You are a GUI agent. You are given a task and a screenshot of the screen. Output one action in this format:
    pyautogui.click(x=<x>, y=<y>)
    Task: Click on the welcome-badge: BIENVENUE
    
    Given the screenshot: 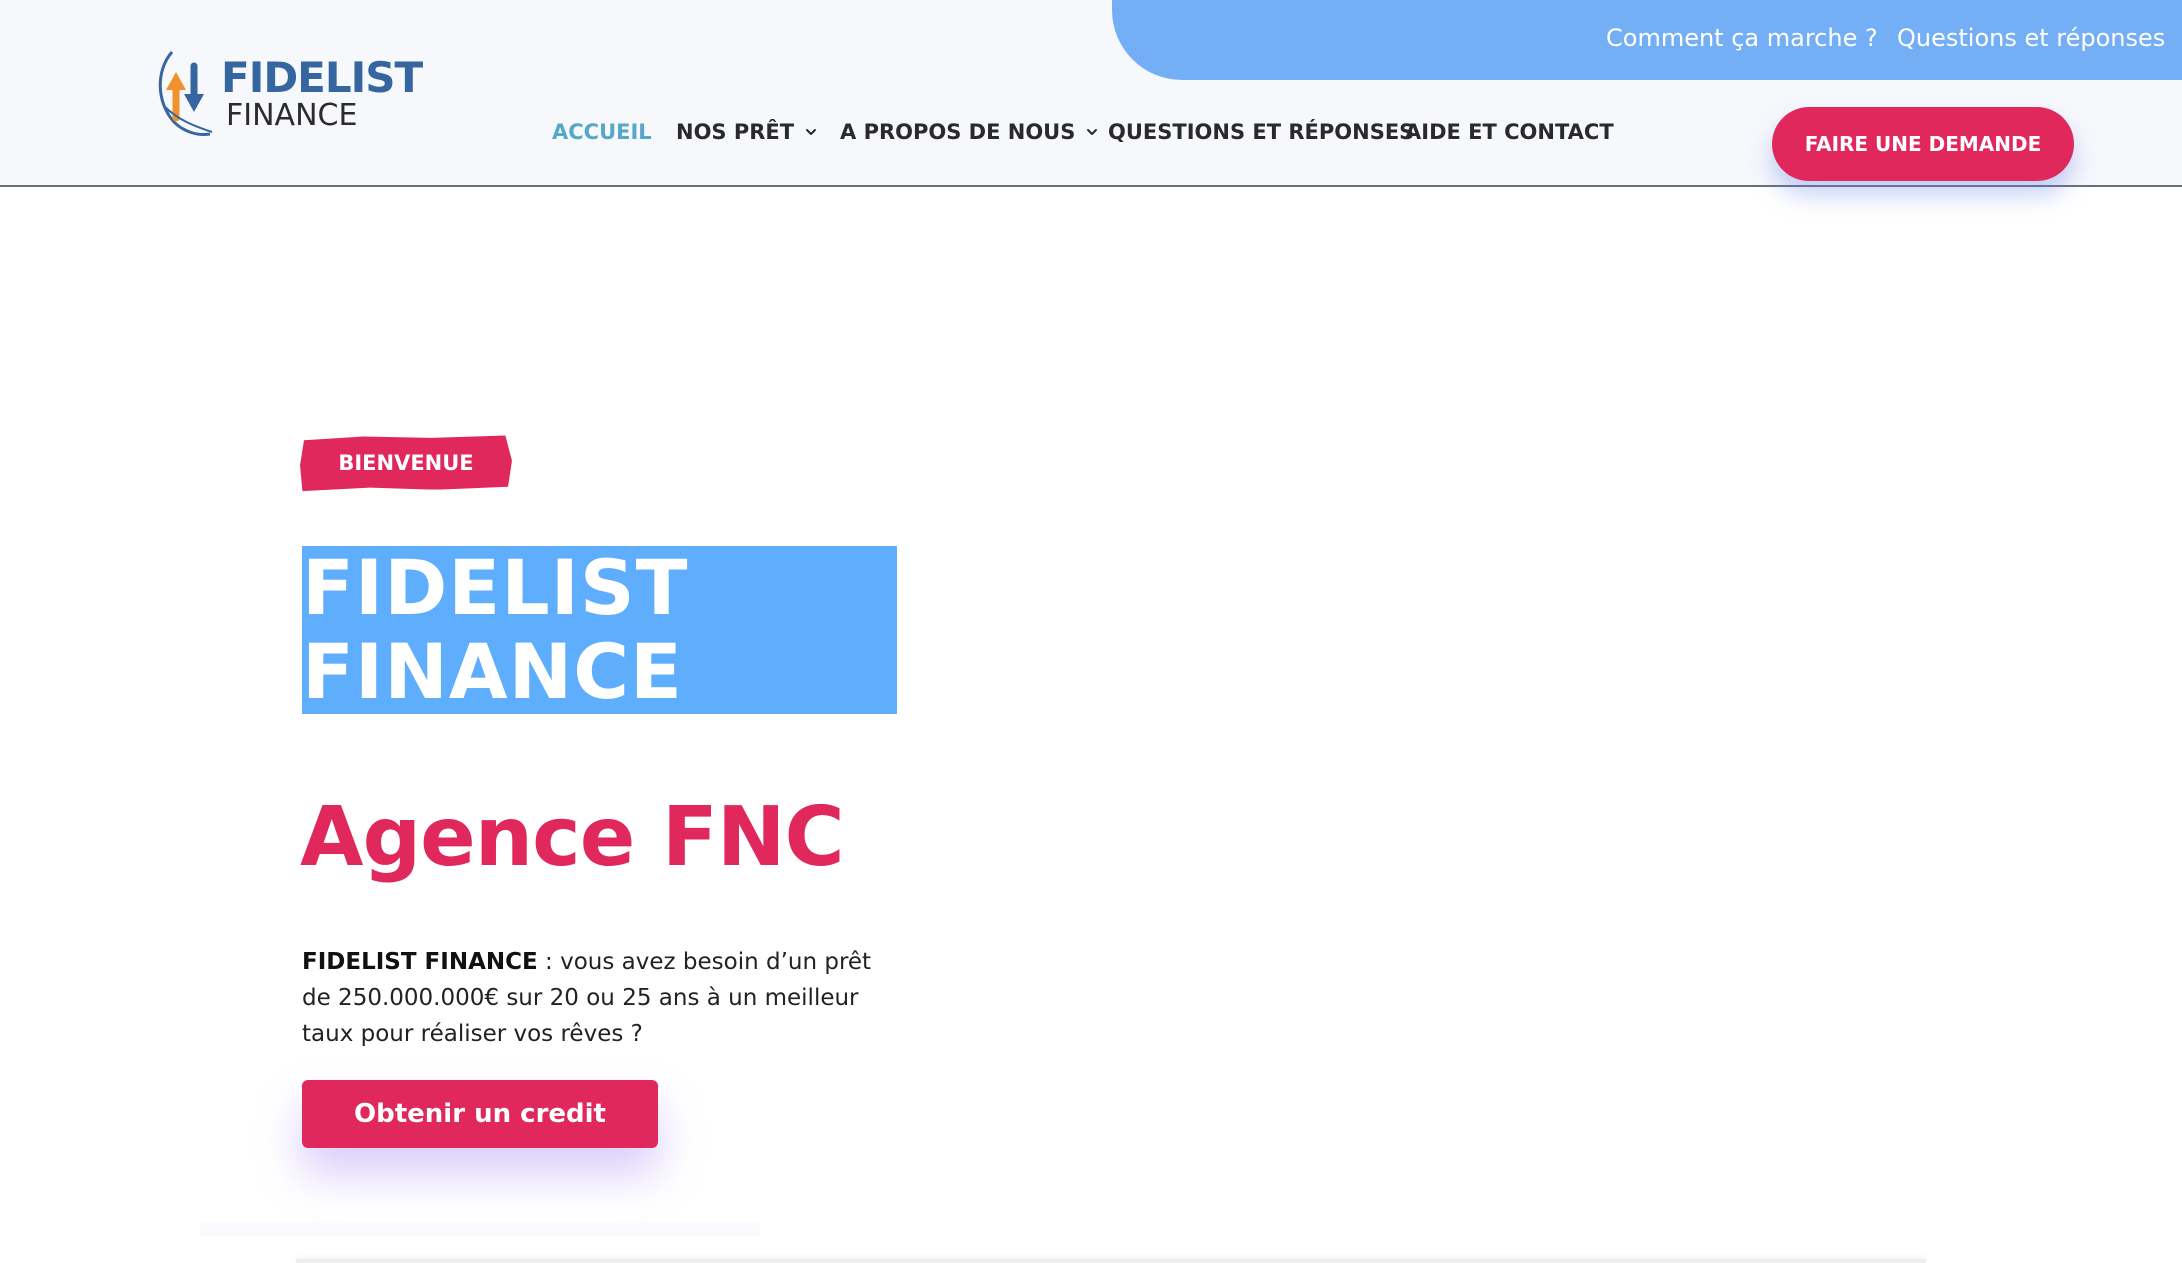 What is the action you would take?
    pyautogui.click(x=406, y=463)
    